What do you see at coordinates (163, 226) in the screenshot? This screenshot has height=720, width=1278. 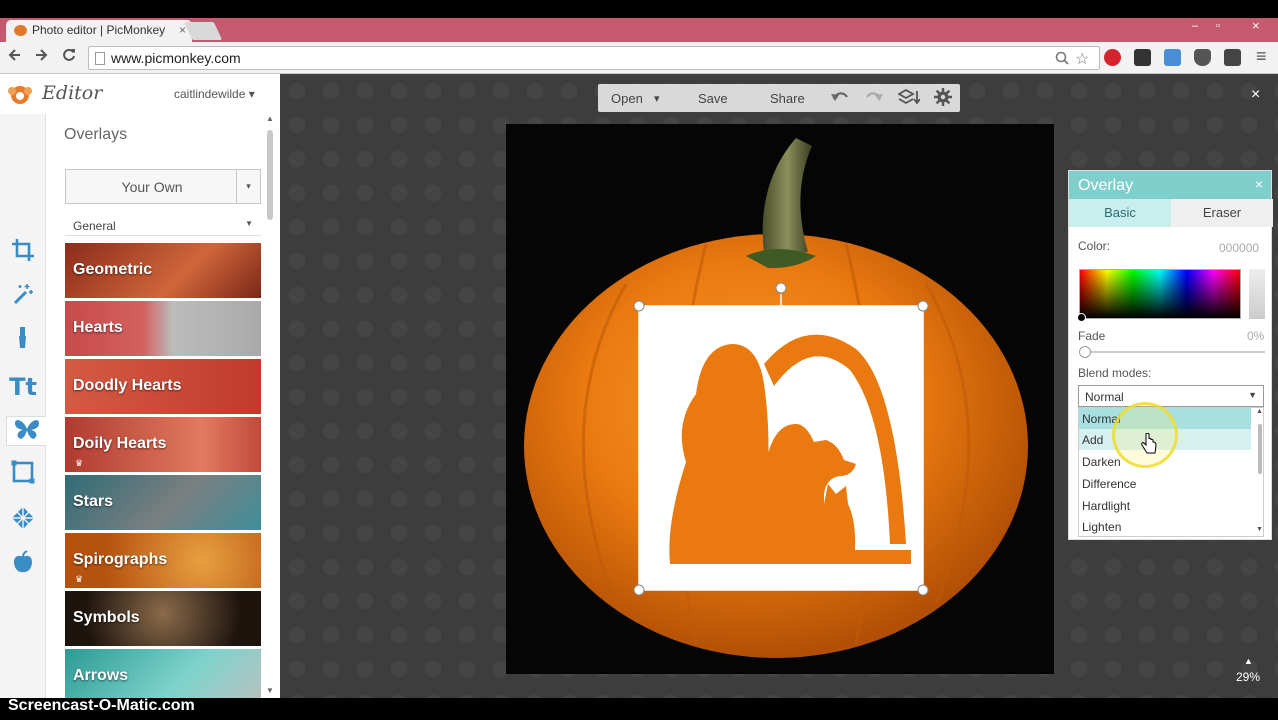 I see `category-dropdown: General ▼` at bounding box center [163, 226].